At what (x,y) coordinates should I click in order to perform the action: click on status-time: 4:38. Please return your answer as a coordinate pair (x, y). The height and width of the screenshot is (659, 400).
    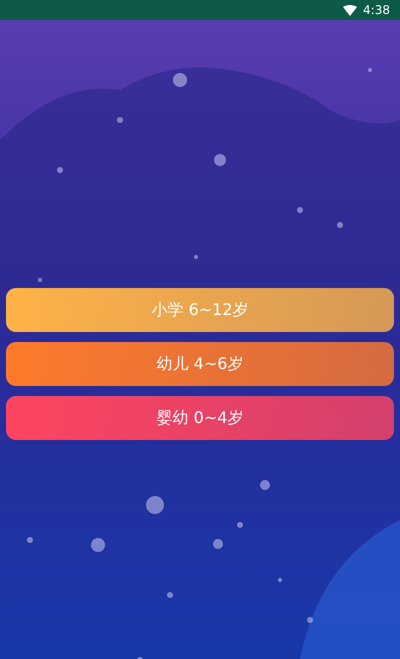
    Looking at the image, I should click on (376, 10).